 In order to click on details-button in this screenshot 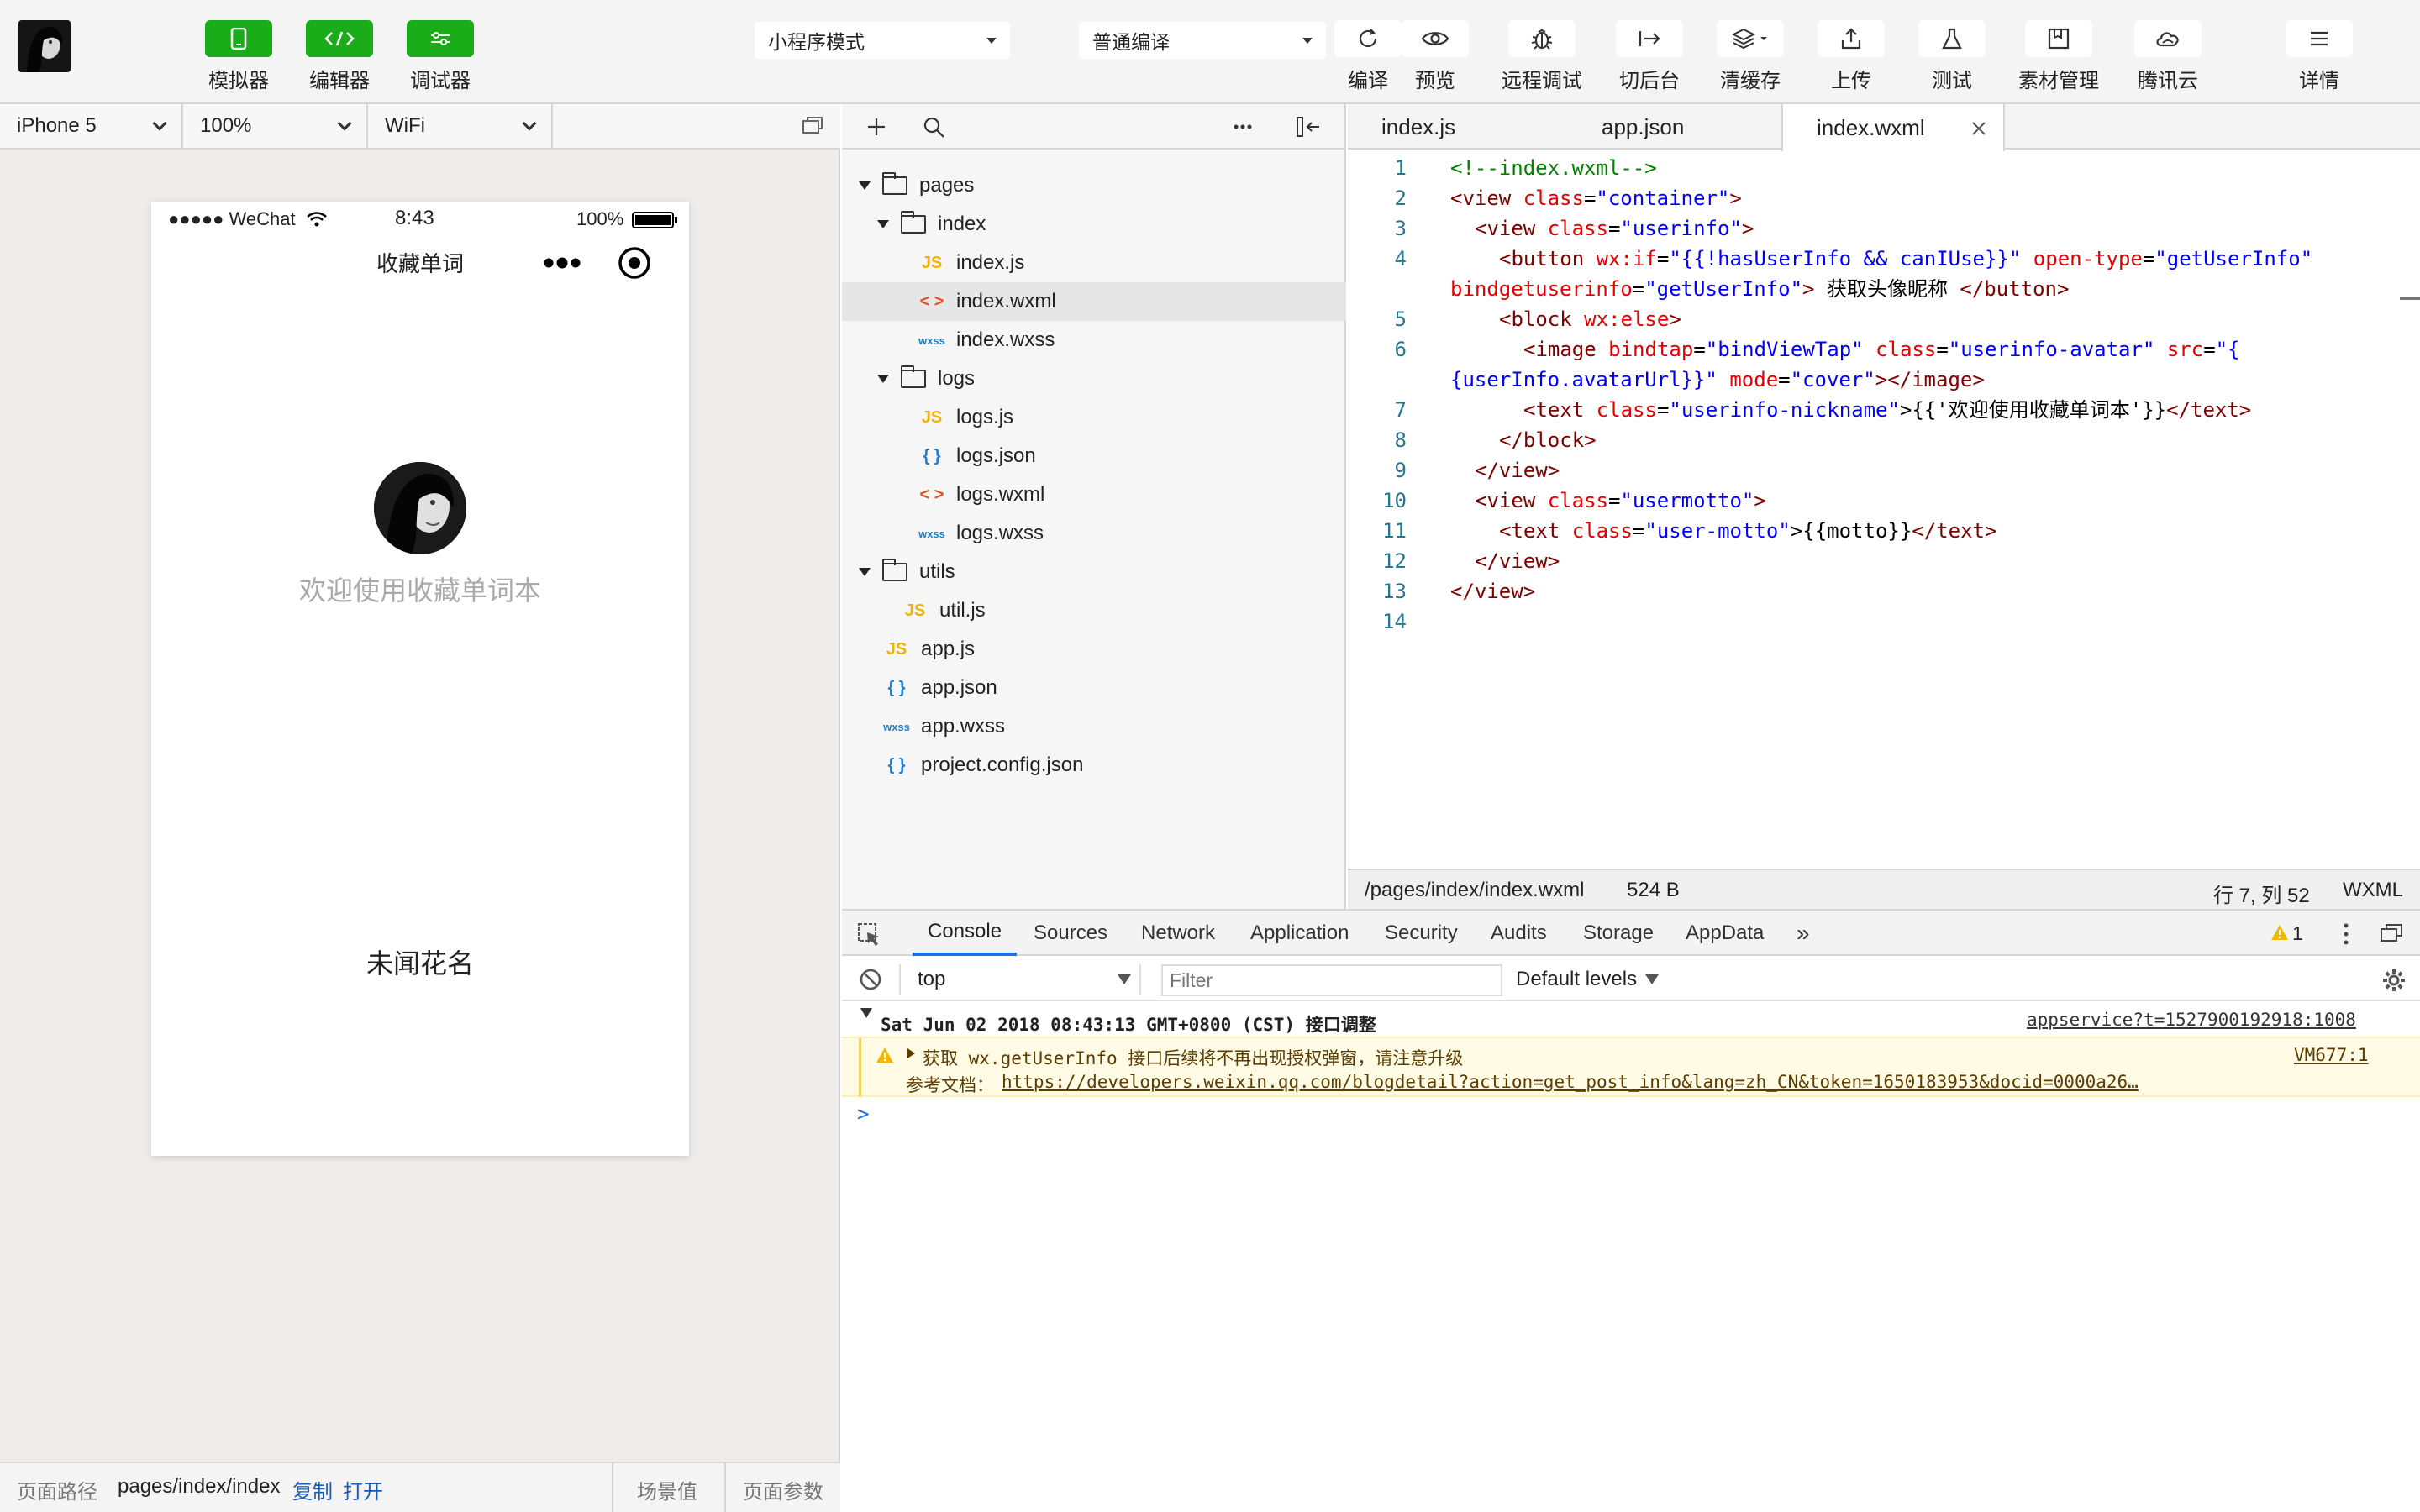, I will do `click(2320, 38)`.